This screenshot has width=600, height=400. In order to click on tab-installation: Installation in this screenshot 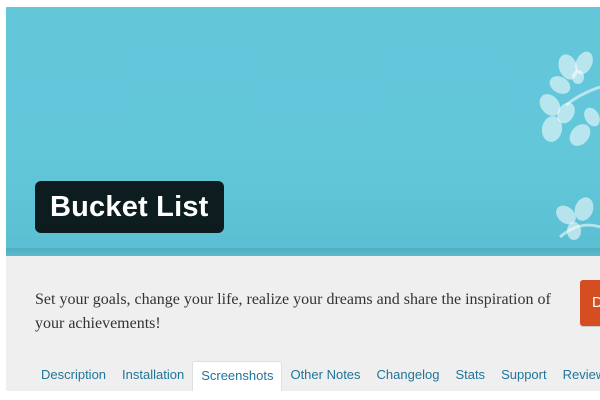, I will do `click(153, 376)`.